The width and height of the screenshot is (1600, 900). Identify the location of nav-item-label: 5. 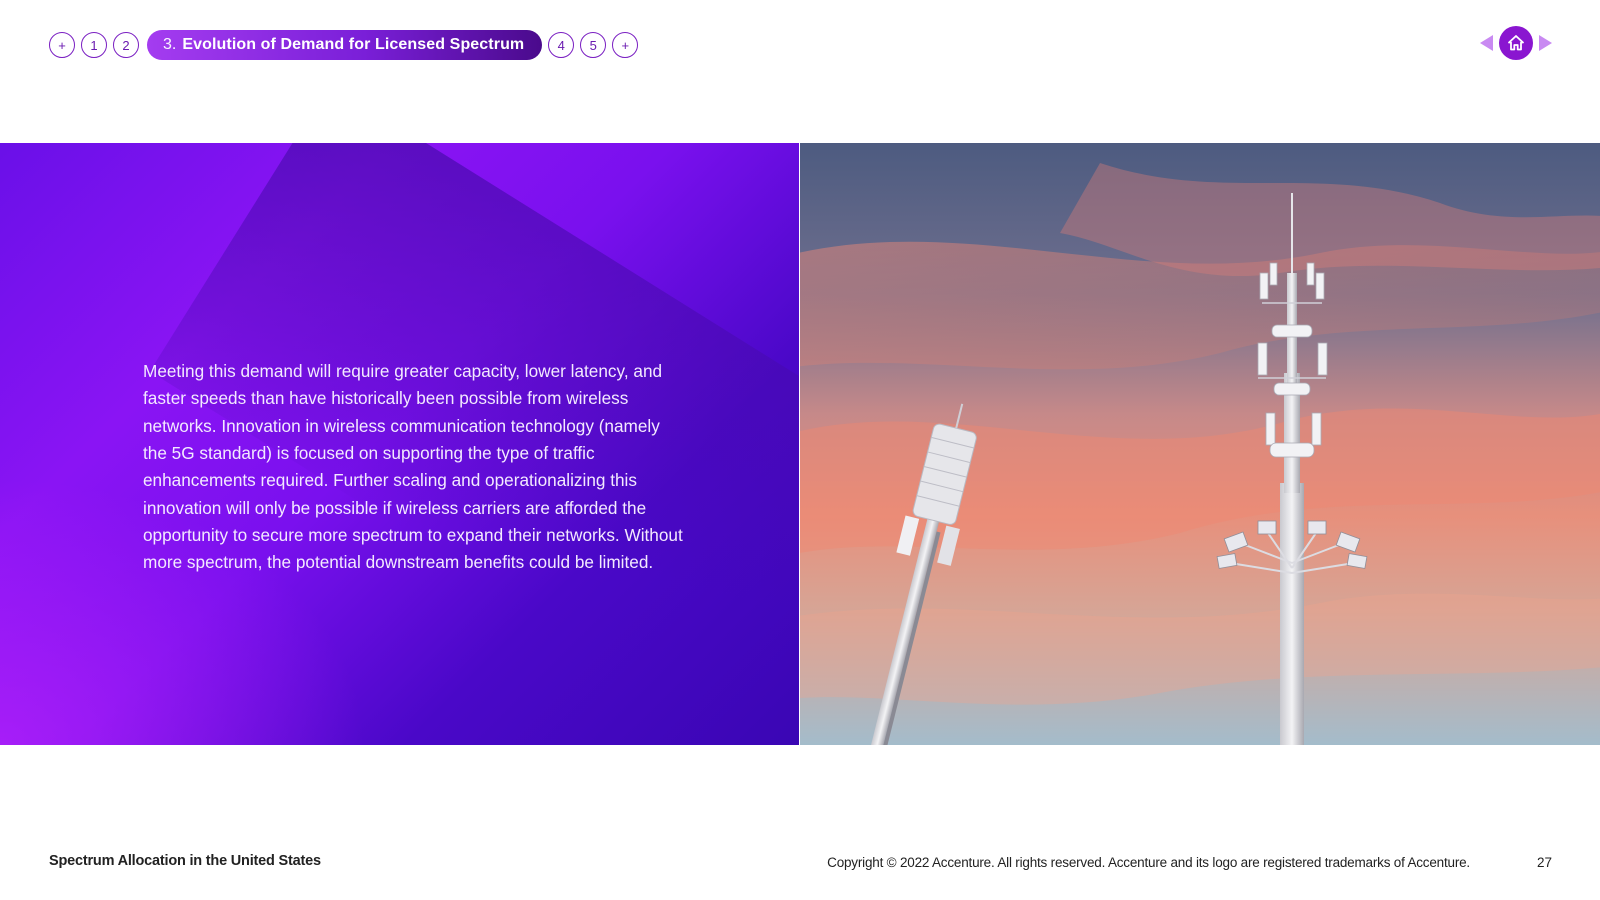
(593, 45).